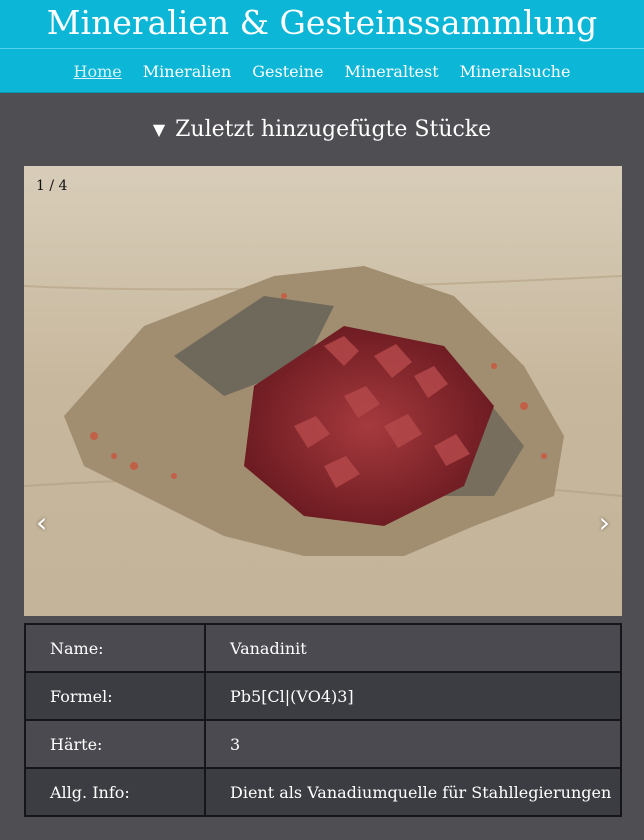  I want to click on site-title: Mineralien & Gesteinssammlung, so click(322, 24).